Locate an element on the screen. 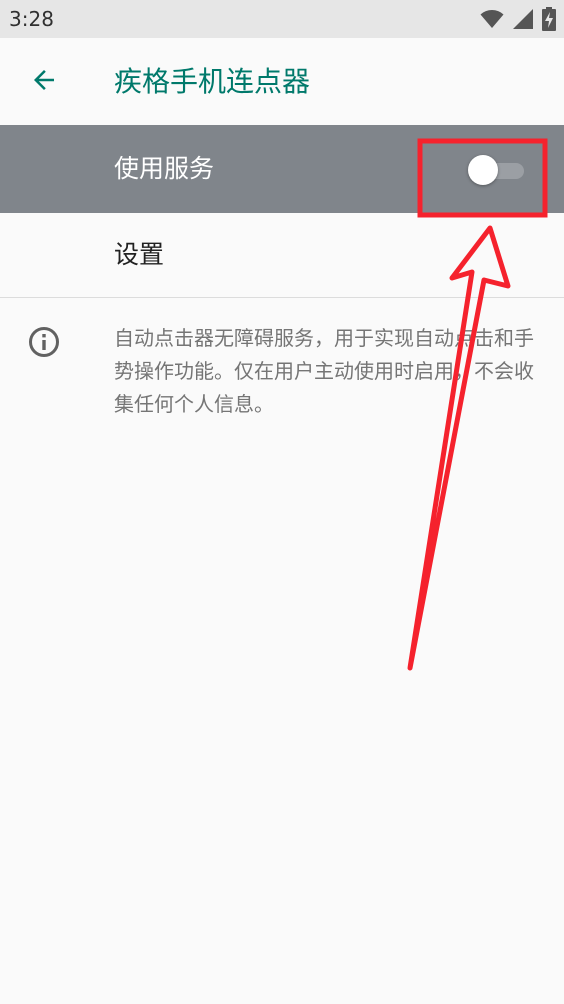 Image resolution: width=564 pixels, height=1004 pixels. settings-label: 设置 is located at coordinates (139, 254).